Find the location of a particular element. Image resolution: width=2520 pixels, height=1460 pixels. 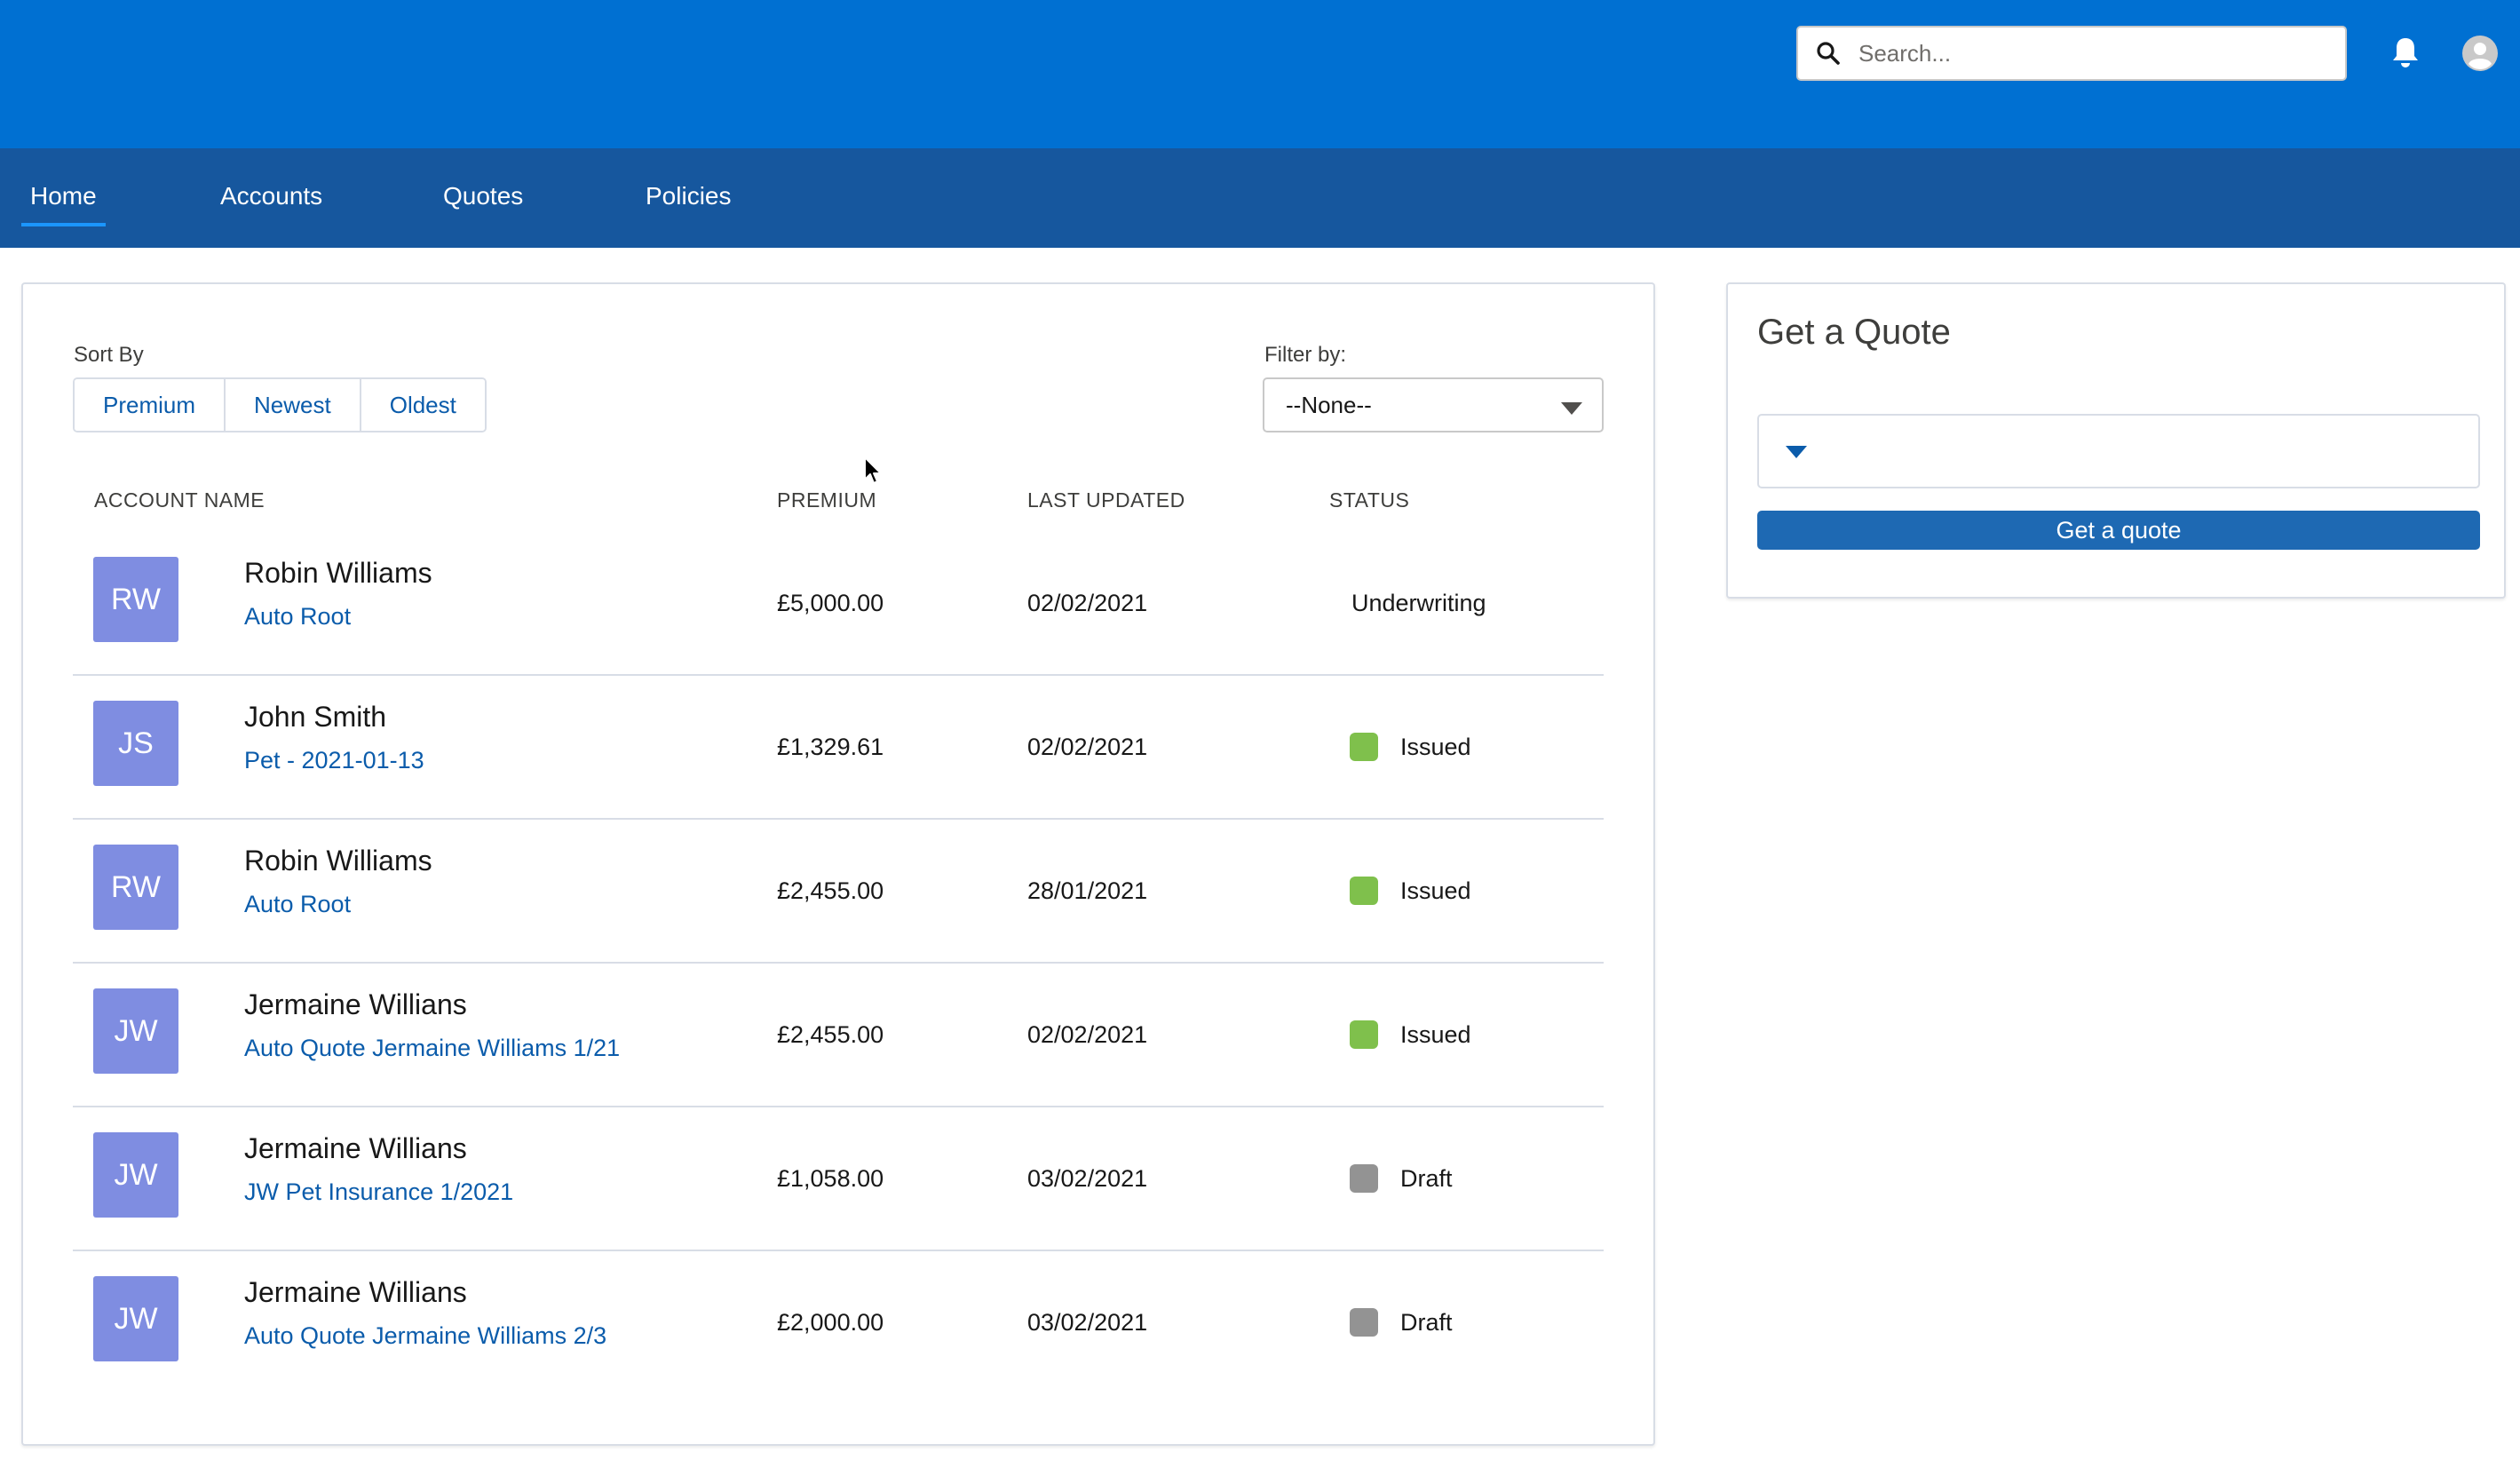

last-updated-value: 28/01/2021 is located at coordinates (1087, 890).